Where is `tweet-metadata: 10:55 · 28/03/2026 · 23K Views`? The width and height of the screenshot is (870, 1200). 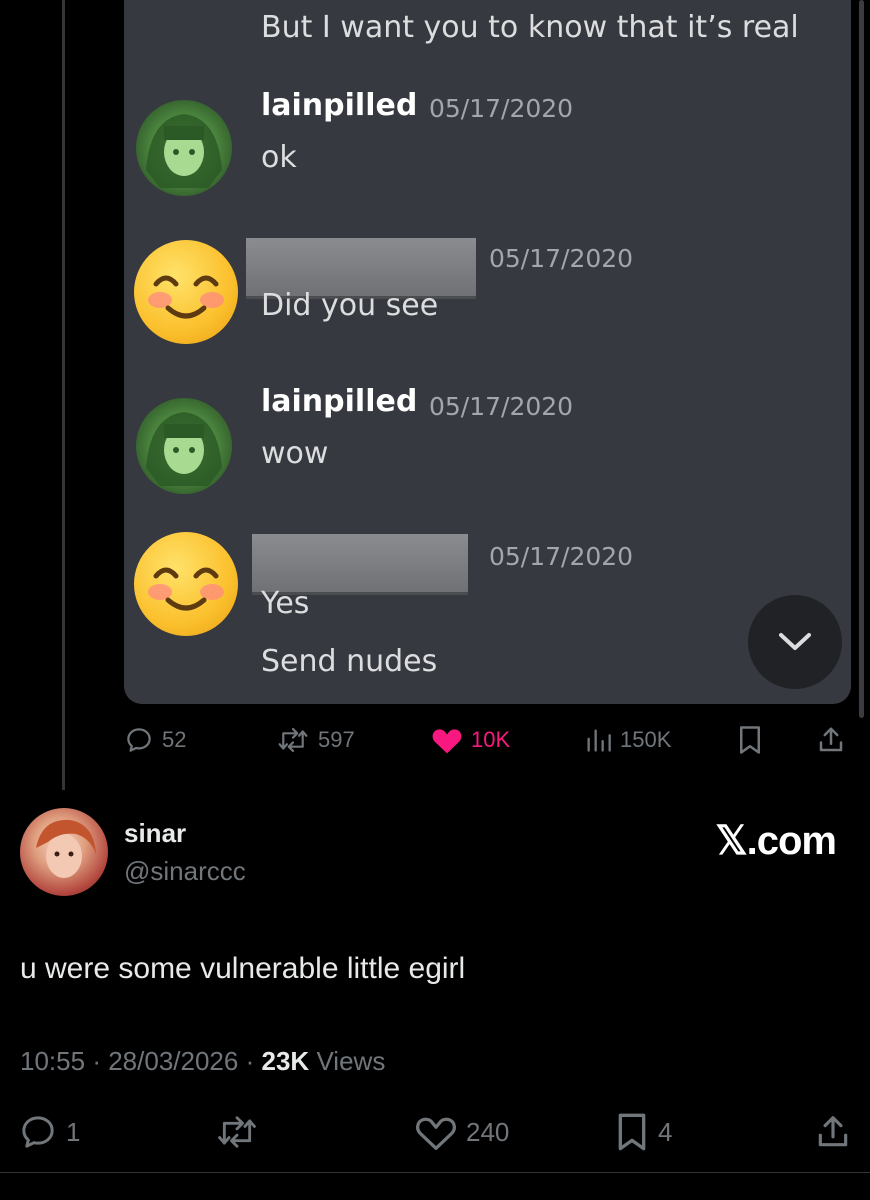 tweet-metadata: 10:55 · 28/03/2026 · 23K Views is located at coordinates (202, 1061).